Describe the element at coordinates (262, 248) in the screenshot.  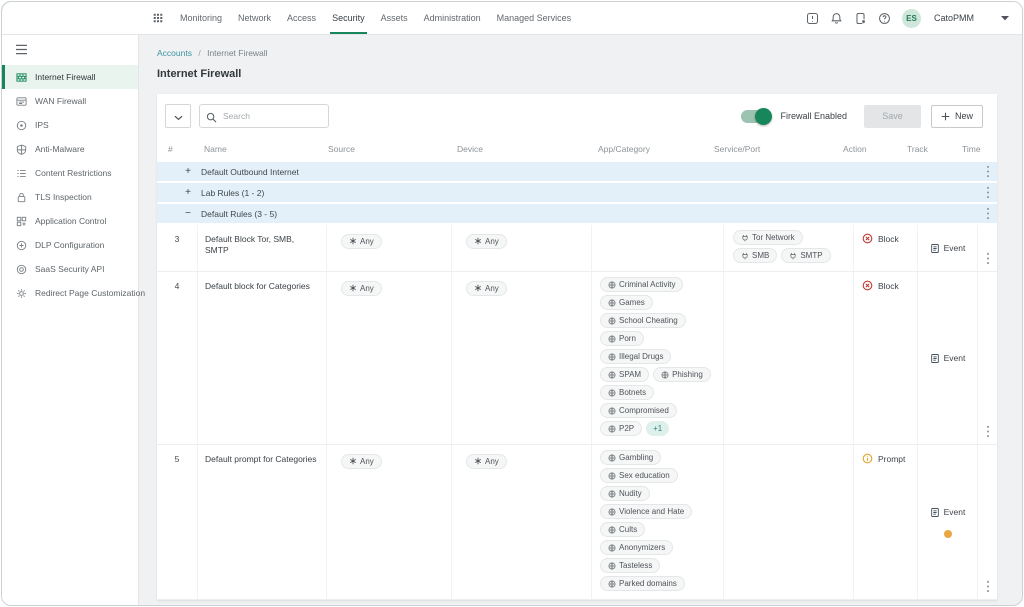
I see `rule-name: Default Block Tor, SMB, SMTP` at that location.